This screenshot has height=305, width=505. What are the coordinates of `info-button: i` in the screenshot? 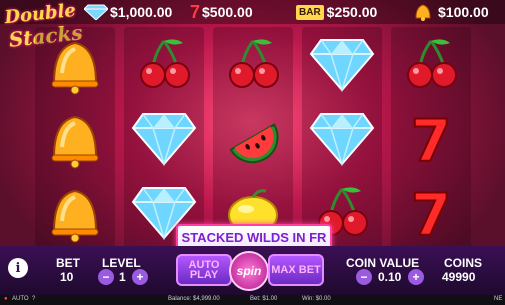 It's located at (18, 268).